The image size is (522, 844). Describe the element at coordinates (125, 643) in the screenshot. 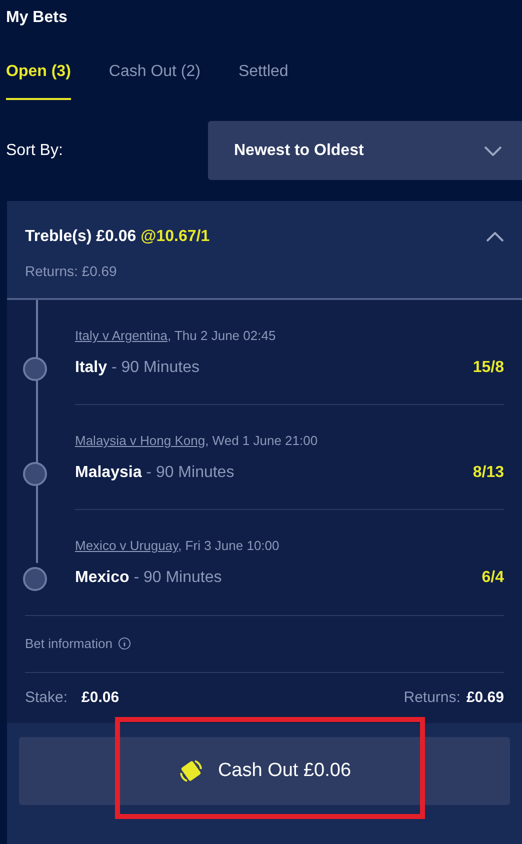

I see `info-icon` at that location.